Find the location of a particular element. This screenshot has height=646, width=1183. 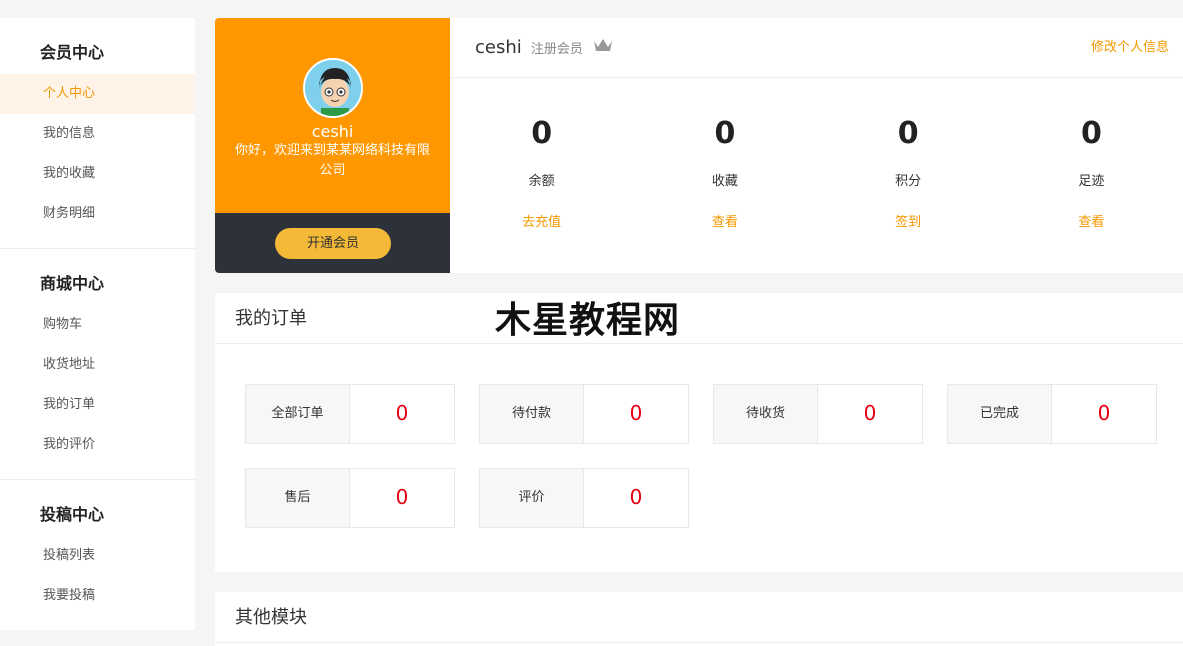

profile-card: ceshi 你好，欢迎来到某某网络科技有限公司 开通会员 is located at coordinates (332, 145).